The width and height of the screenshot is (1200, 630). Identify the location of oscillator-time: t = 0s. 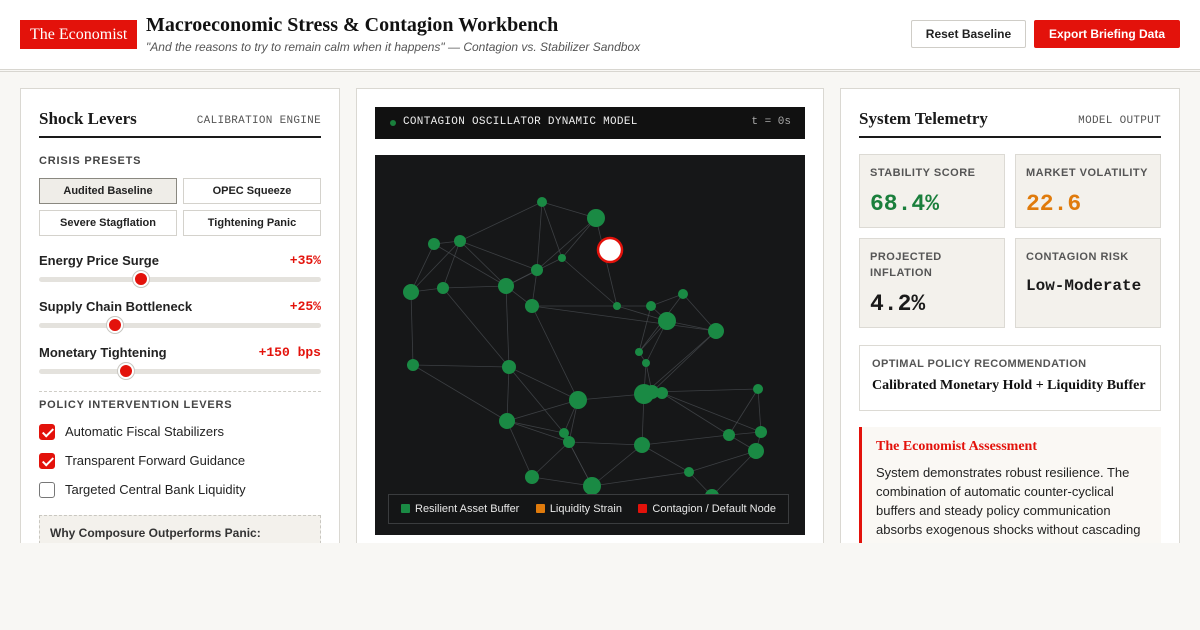
(771, 122).